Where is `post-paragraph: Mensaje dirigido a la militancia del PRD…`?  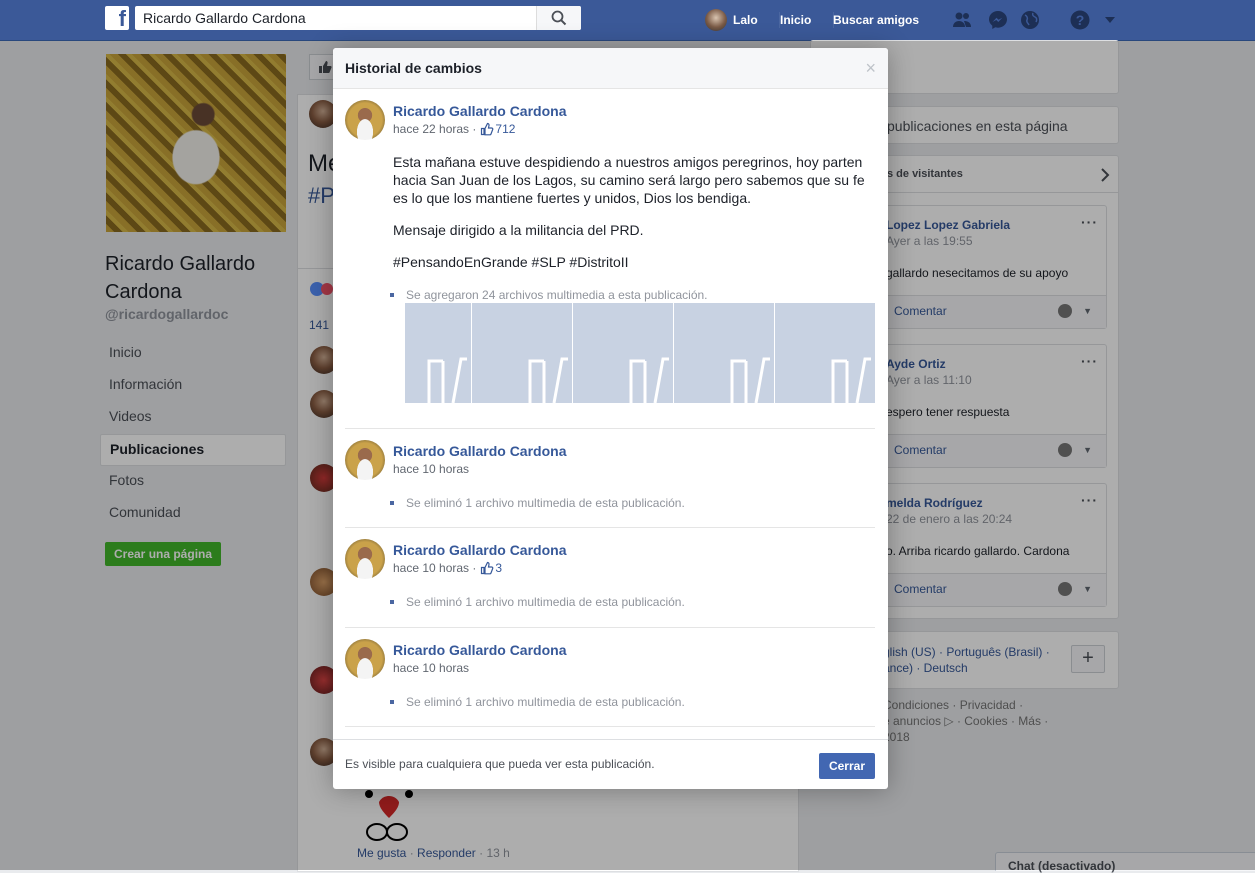
post-paragraph: Mensaje dirigido a la militancia del PRD… is located at coordinates (518, 230).